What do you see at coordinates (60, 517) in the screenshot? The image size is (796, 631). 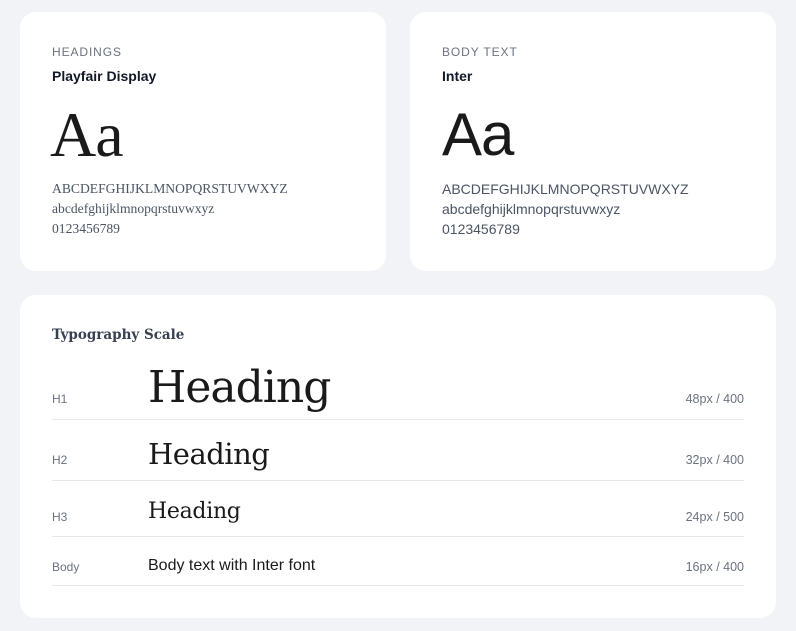 I see `scale-row-tag: H3` at bounding box center [60, 517].